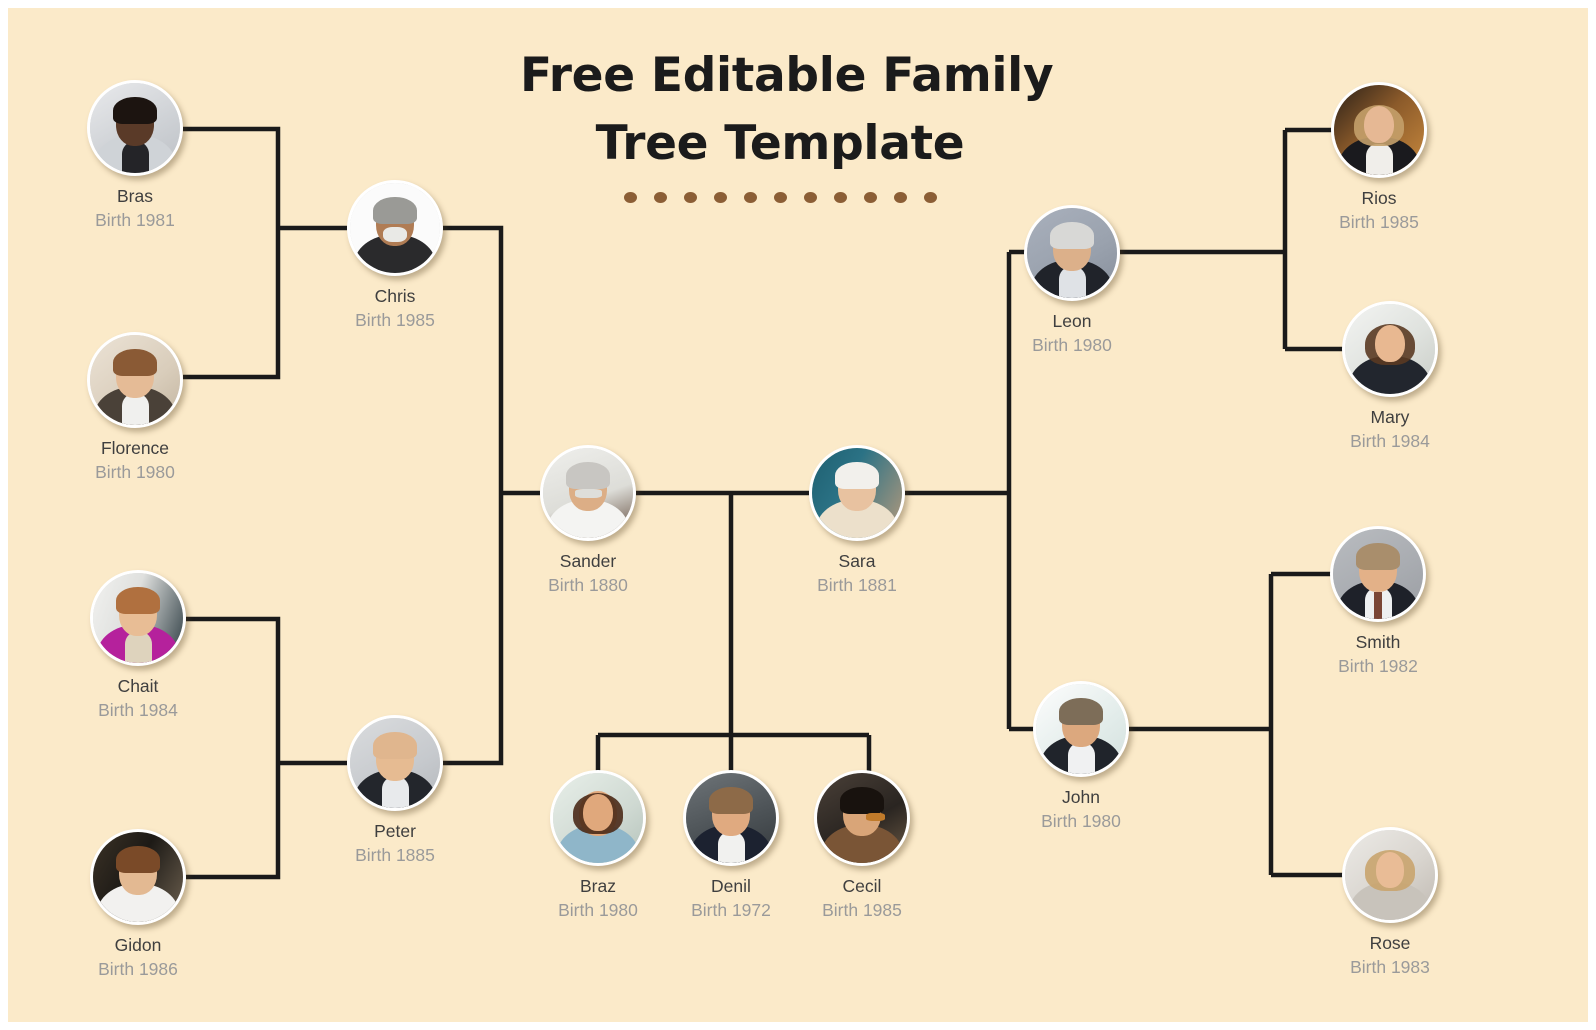 This screenshot has height=1030, width=1596. I want to click on person-node-chris: Chris Birth 1985, so click(395, 256).